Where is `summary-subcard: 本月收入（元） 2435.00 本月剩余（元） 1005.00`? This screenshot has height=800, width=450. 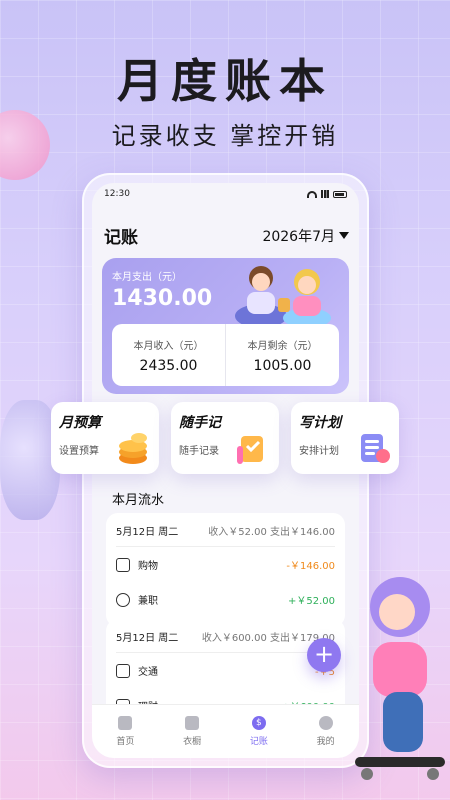 summary-subcard: 本月收入（元） 2435.00 本月剩余（元） 1005.00 is located at coordinates (225, 355).